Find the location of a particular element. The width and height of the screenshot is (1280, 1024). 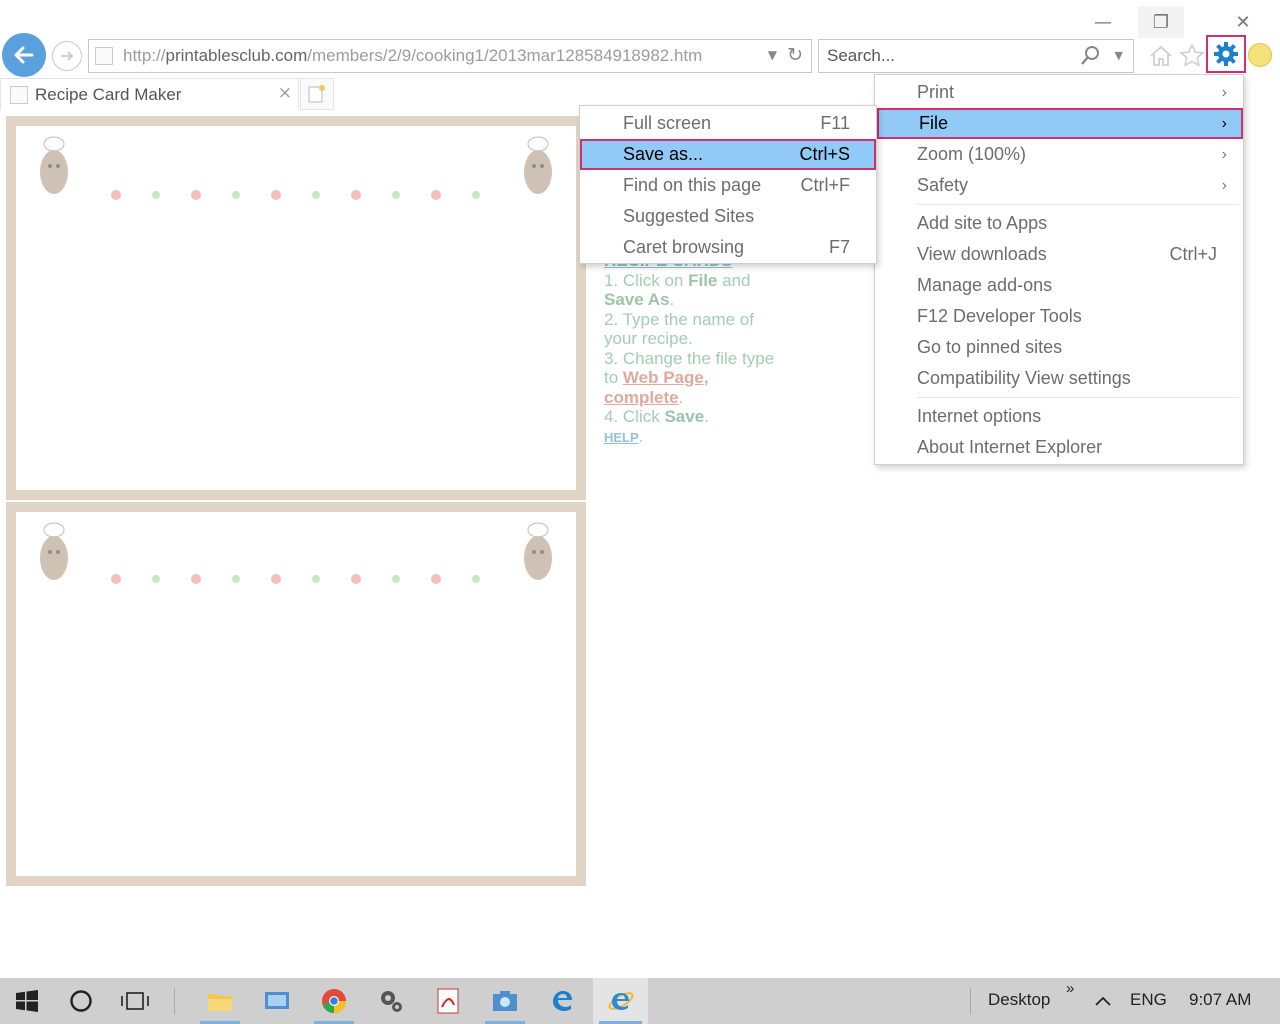

taskbar-internet-explorer is located at coordinates (620, 1001).